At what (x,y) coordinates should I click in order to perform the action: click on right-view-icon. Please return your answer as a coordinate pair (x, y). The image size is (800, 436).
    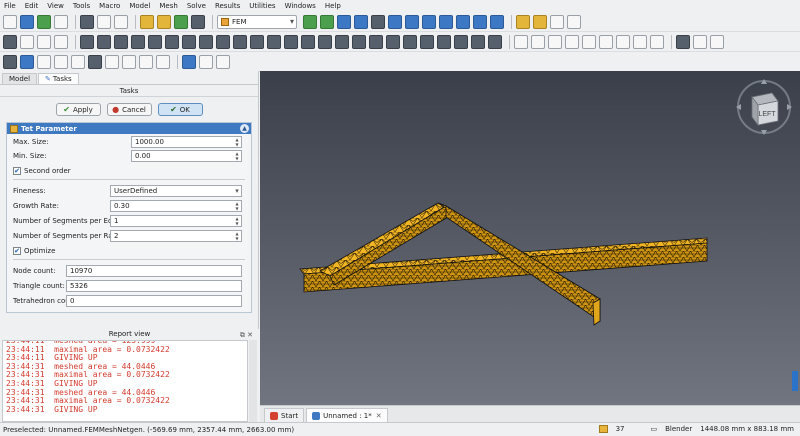
    Looking at the image, I should click on (446, 21).